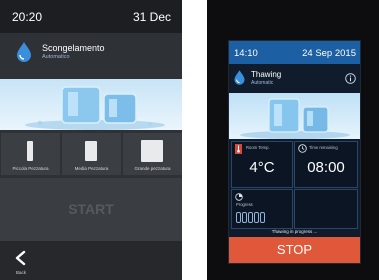 The image size is (379, 280). What do you see at coordinates (266, 74) in the screenshot?
I see `program-title: Thawing` at bounding box center [266, 74].